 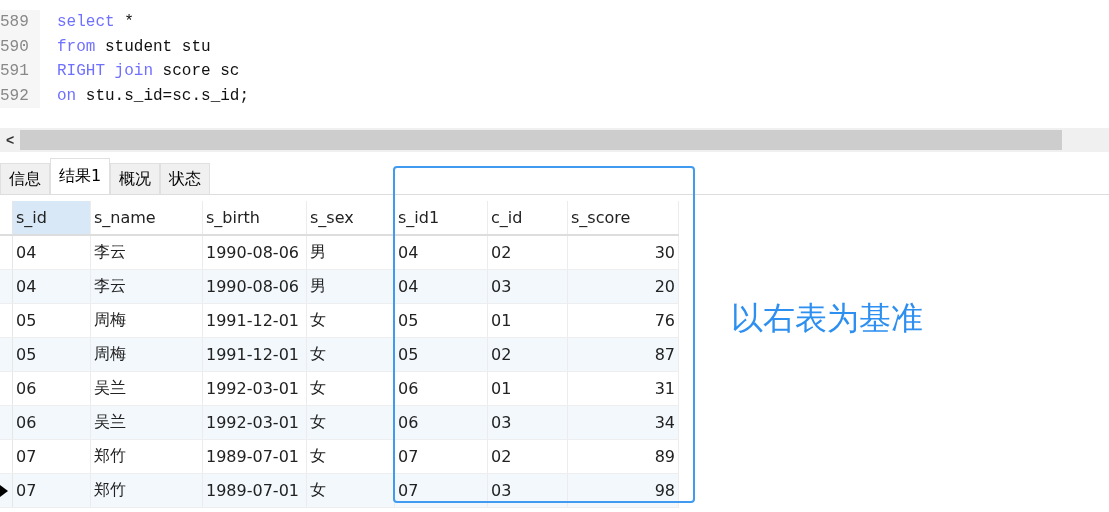 What do you see at coordinates (623, 456) in the screenshot?
I see `table-cell: 89` at bounding box center [623, 456].